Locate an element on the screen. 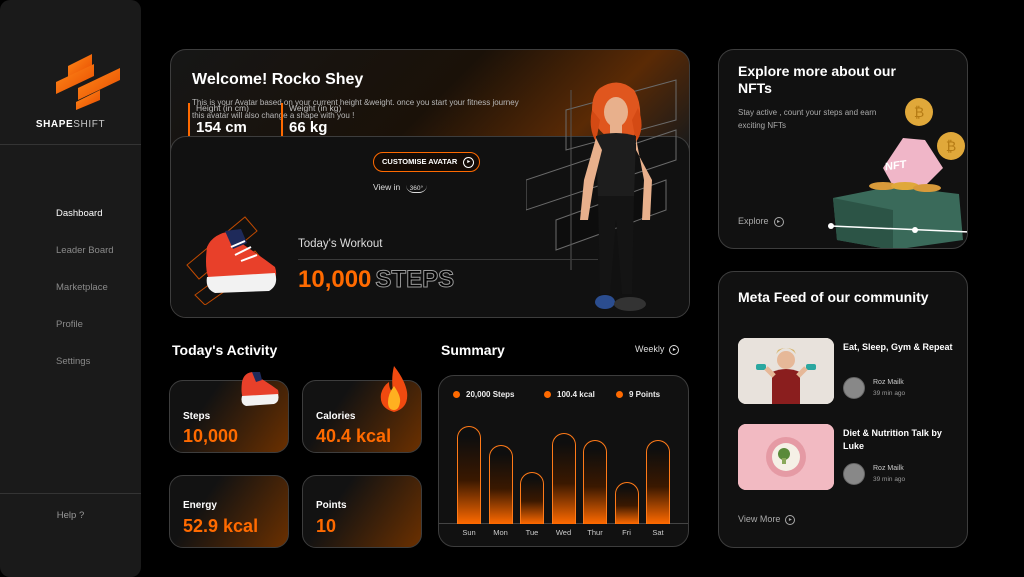  summary-day-label: Mon is located at coordinates (500, 532).